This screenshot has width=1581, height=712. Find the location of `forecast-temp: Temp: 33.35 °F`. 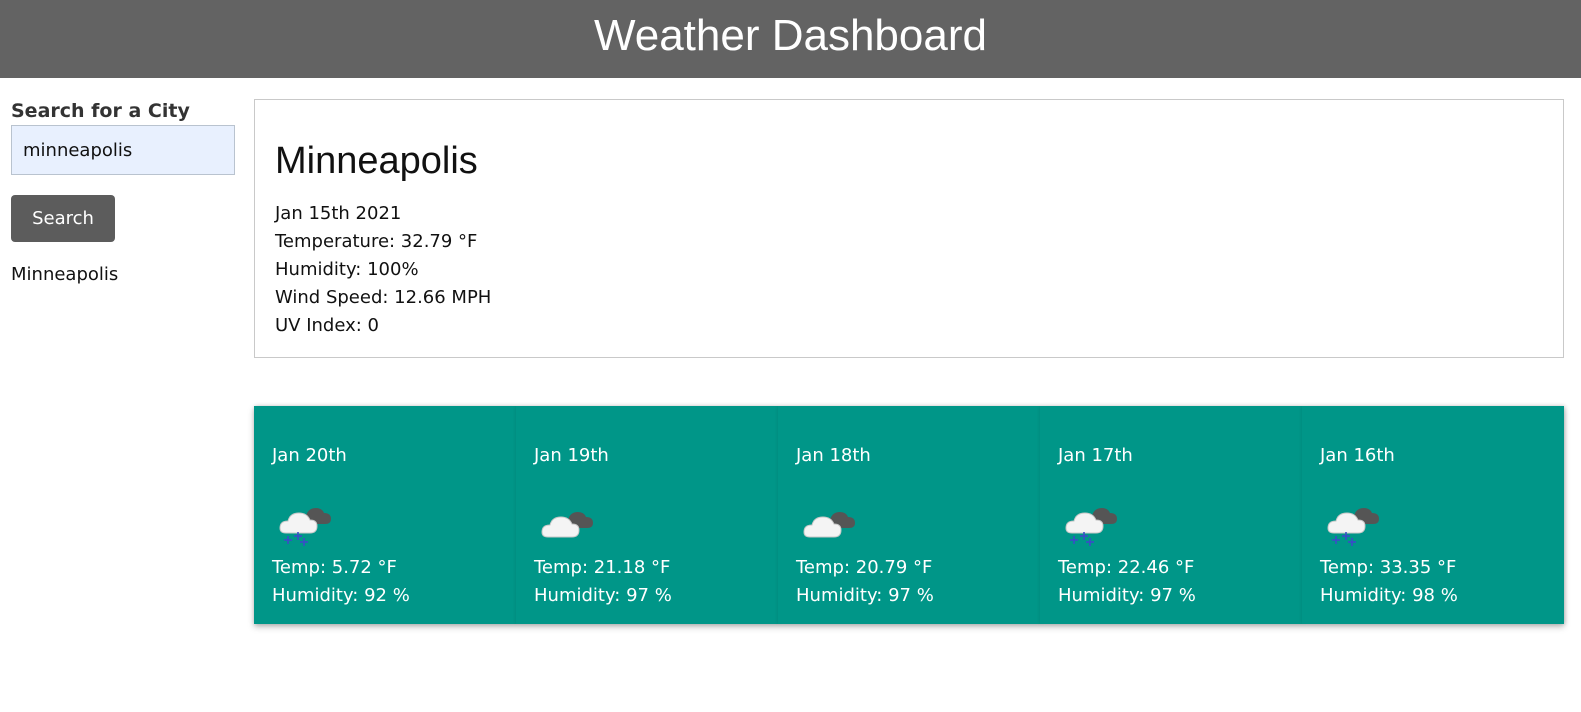

forecast-temp: Temp: 33.35 °F is located at coordinates (1388, 567).